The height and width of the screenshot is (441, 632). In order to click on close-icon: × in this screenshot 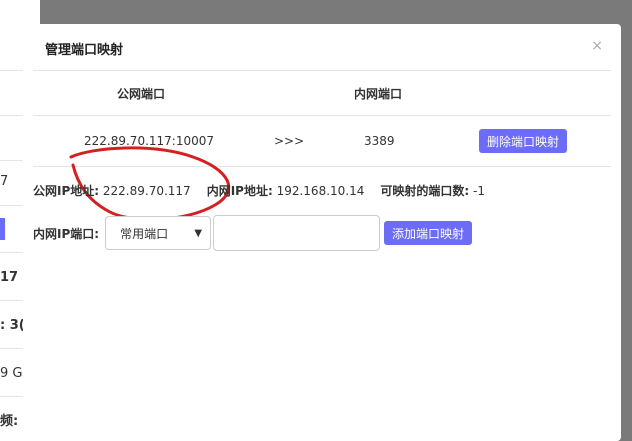, I will do `click(597, 46)`.